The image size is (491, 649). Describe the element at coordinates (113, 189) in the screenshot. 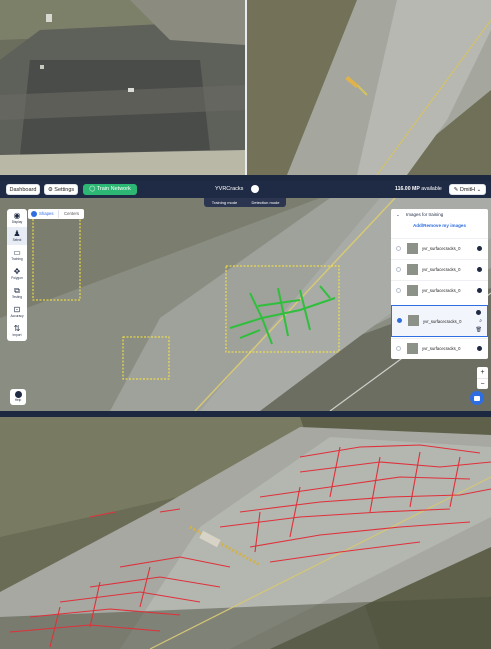

I see `train-label: Train Network` at that location.